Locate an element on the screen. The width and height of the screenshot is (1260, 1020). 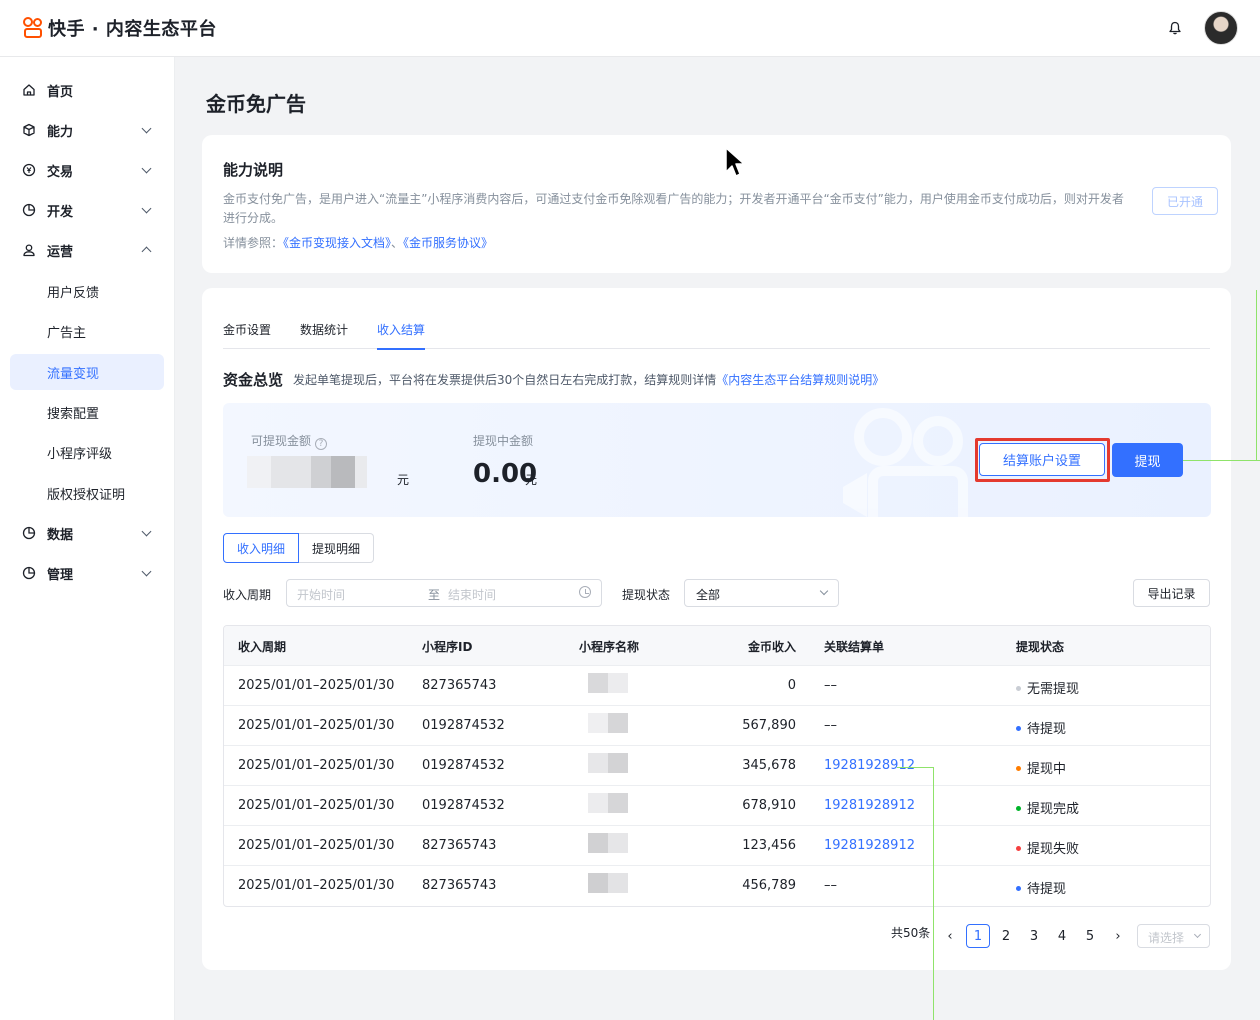
bill-cell: 19281928912 is located at coordinates (869, 805).